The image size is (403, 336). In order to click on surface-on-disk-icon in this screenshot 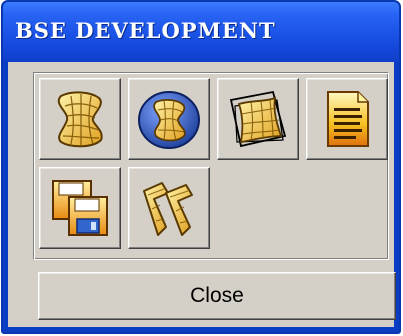, I will do `click(169, 120)`.